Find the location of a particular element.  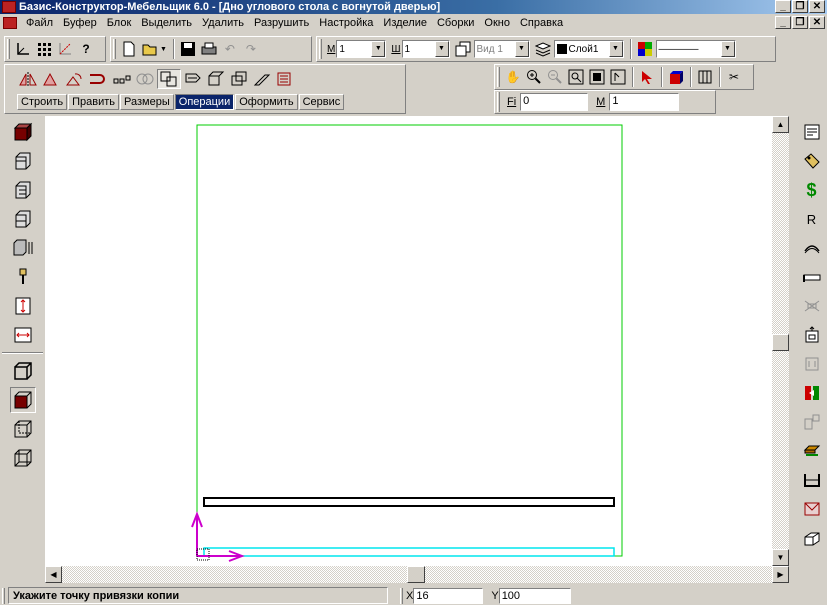

ortho-icon is located at coordinates (65, 49).